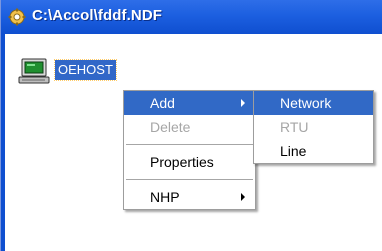 This screenshot has width=382, height=251. I want to click on submenu-item-rtu: RTU, so click(313, 127).